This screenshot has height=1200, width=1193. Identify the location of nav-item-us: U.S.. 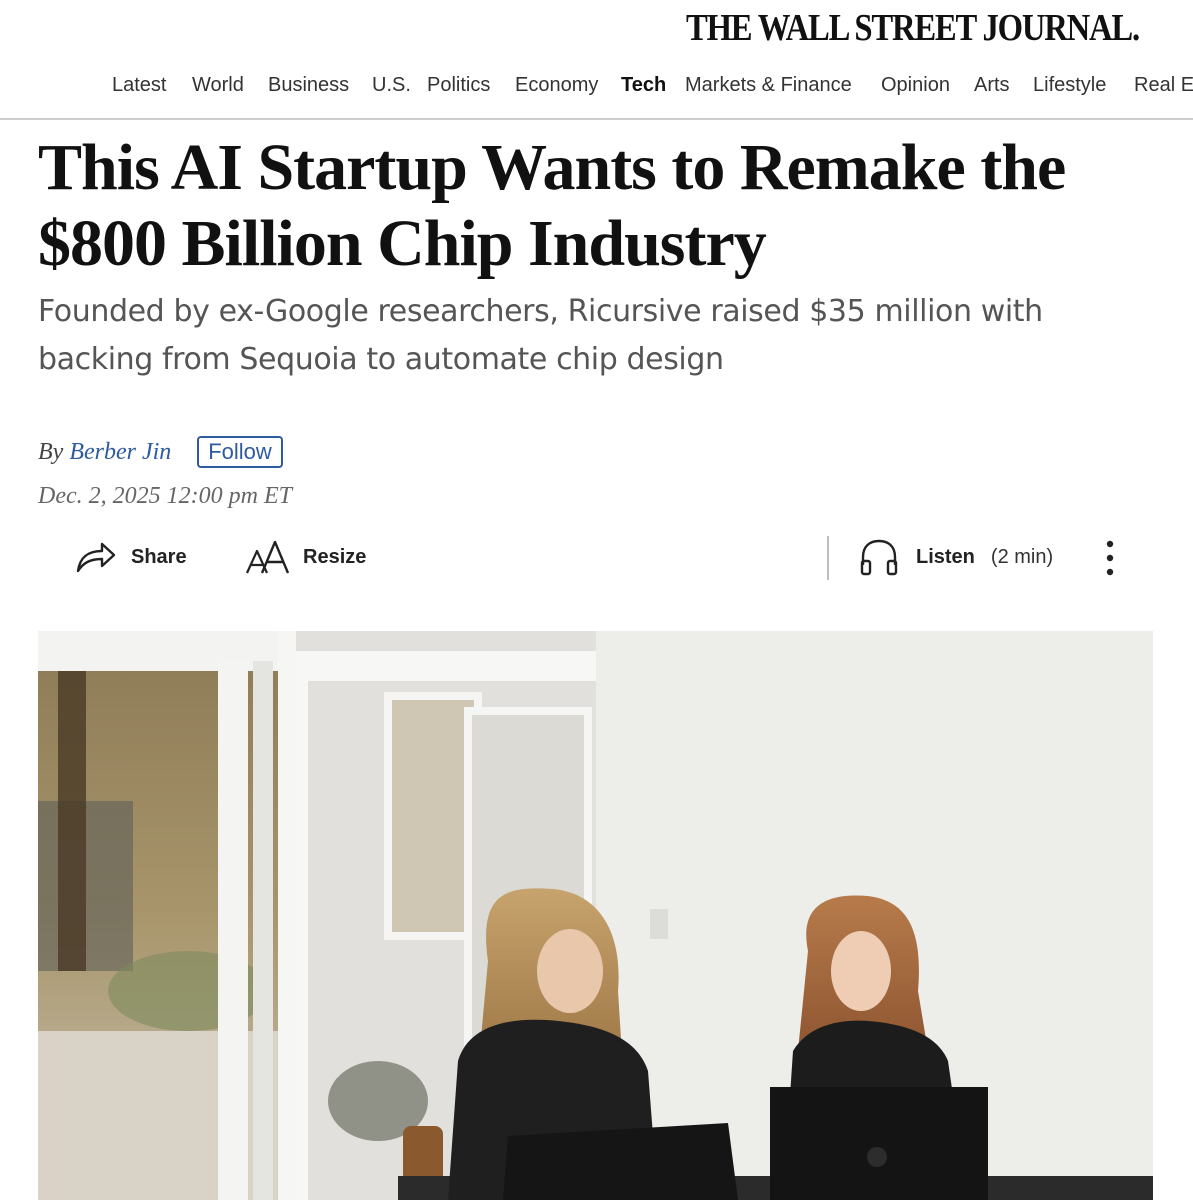
(391, 85).